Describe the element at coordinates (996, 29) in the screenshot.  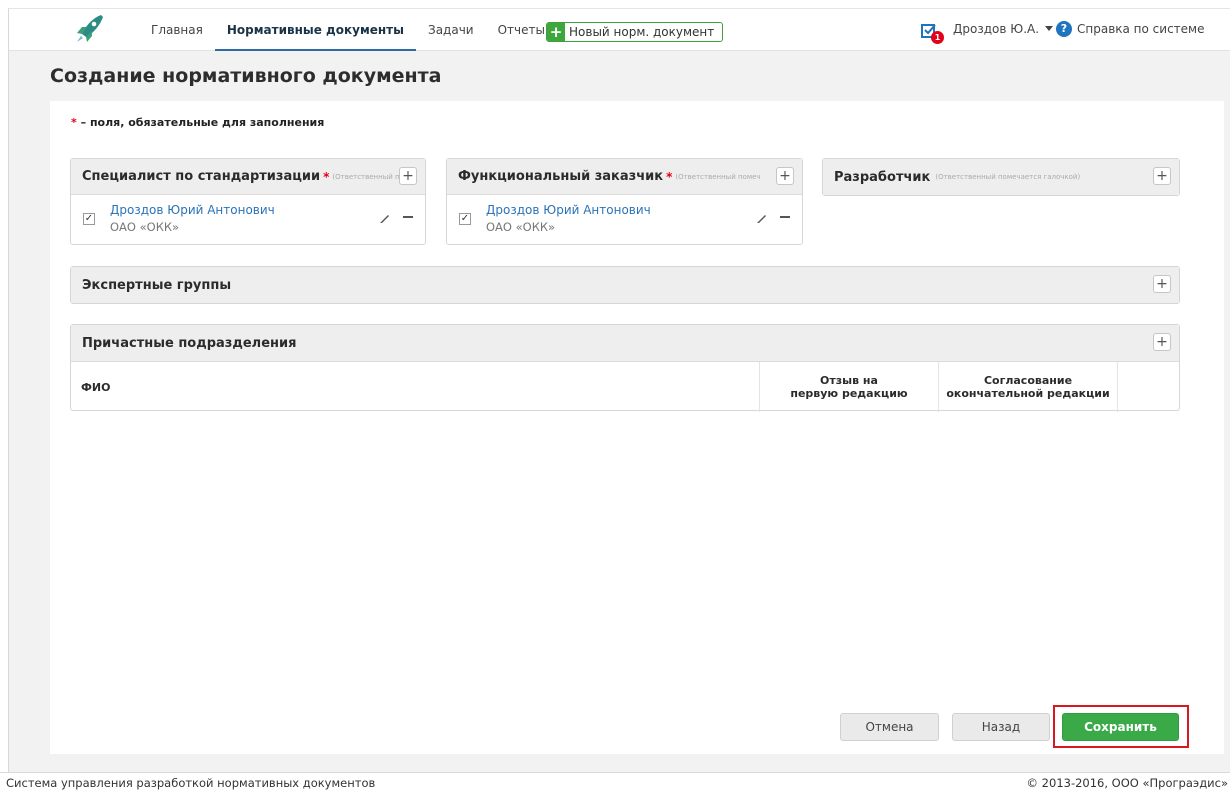
I see `user-name: Дроздов Ю.А.` at that location.